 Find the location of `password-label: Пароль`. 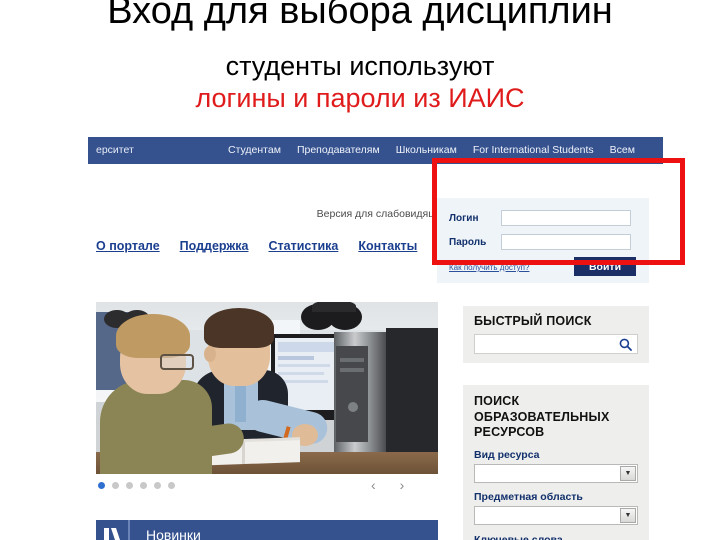

password-label: Пароль is located at coordinates (468, 242).